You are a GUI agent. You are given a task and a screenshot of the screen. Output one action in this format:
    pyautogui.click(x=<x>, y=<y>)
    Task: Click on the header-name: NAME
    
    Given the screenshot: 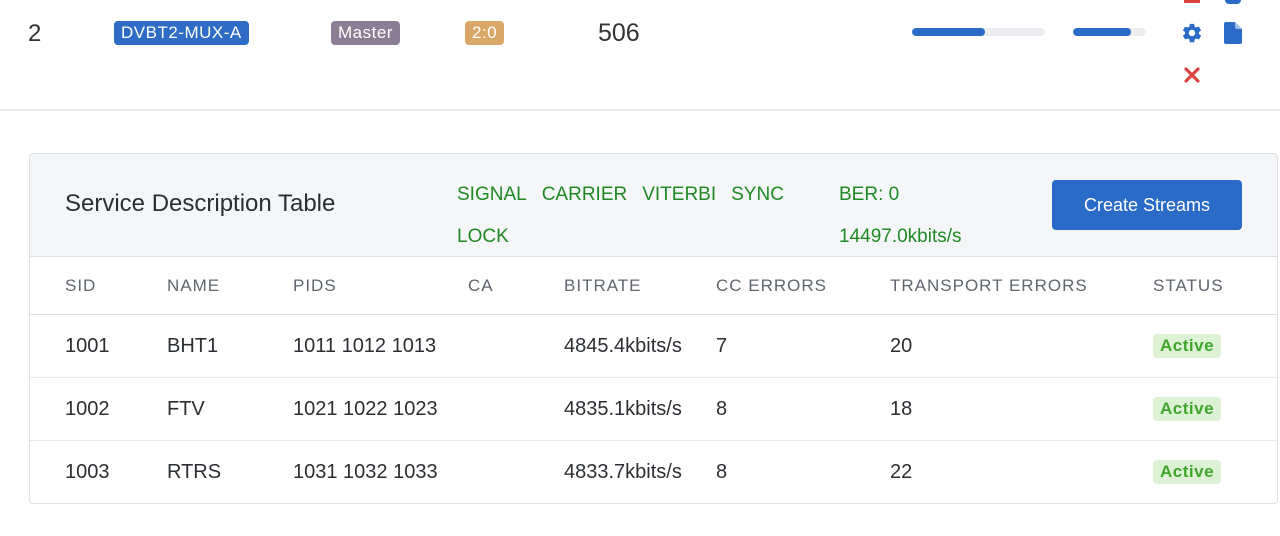 What is the action you would take?
    pyautogui.click(x=230, y=286)
    